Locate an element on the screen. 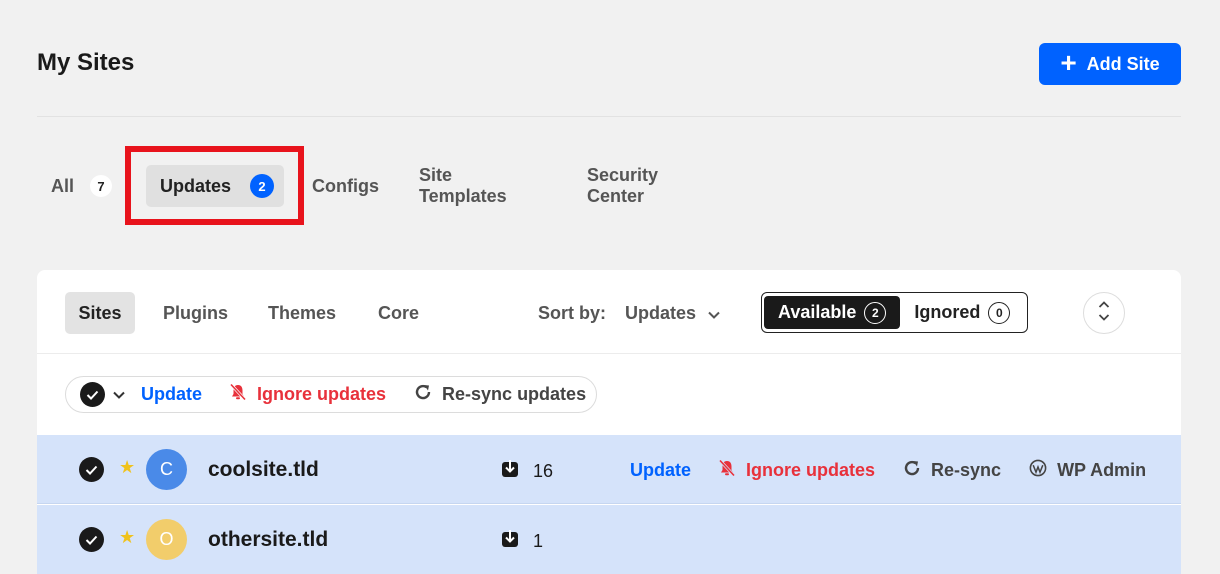  tab-all-label: All is located at coordinates (63, 185).